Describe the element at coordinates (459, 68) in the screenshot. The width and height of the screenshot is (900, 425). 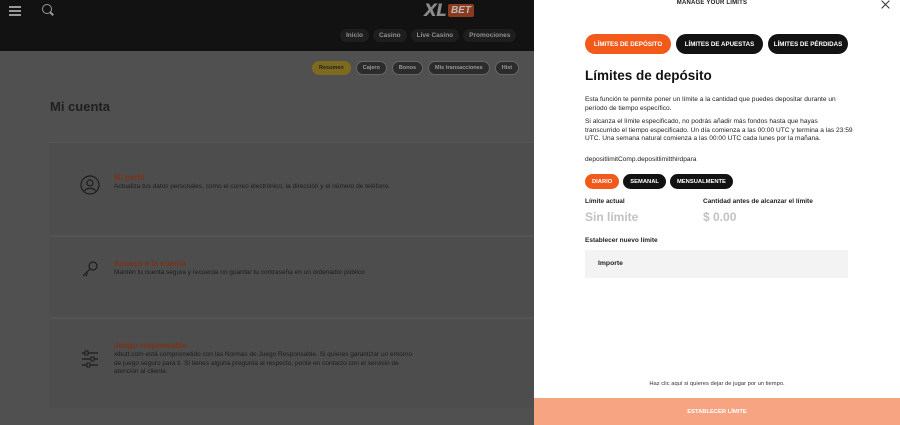
I see `subnav-mis-transacciones: Mis transacciones` at that location.